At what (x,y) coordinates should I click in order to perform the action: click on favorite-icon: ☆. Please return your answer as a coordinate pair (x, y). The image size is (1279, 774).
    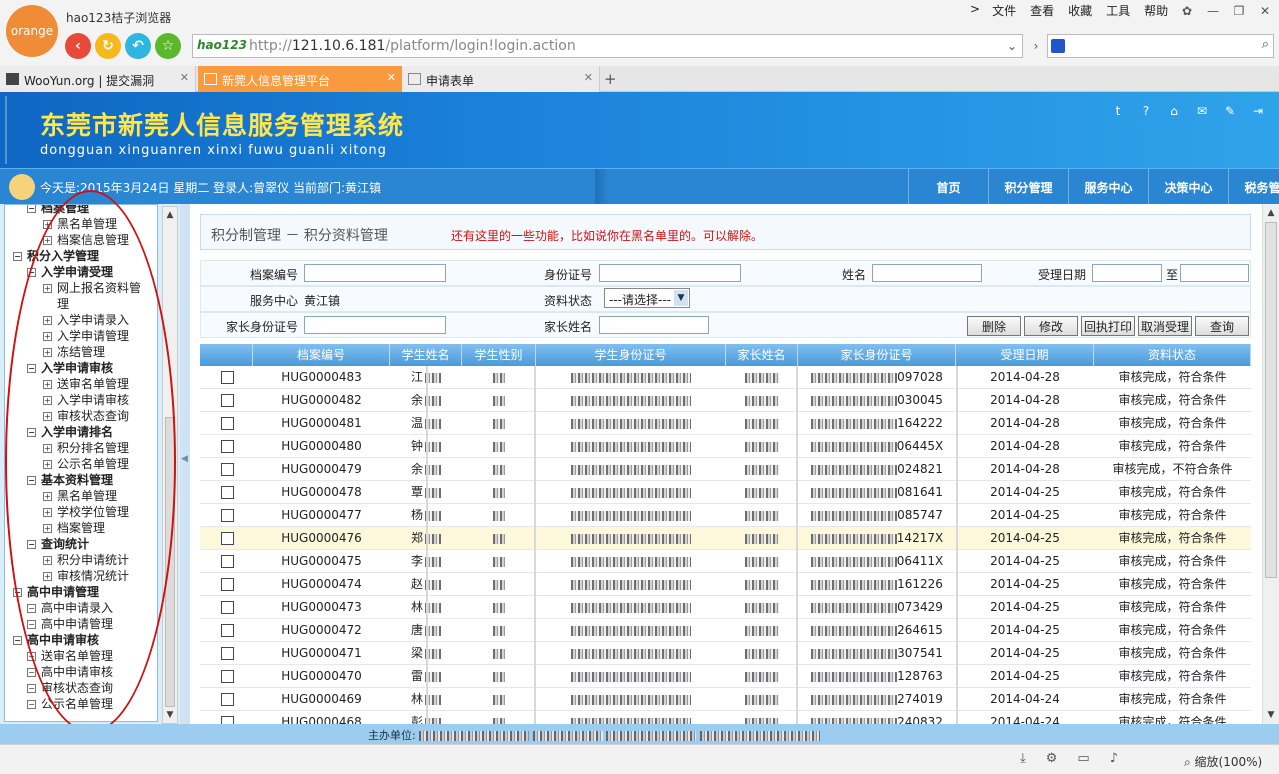
    Looking at the image, I should click on (168, 46).